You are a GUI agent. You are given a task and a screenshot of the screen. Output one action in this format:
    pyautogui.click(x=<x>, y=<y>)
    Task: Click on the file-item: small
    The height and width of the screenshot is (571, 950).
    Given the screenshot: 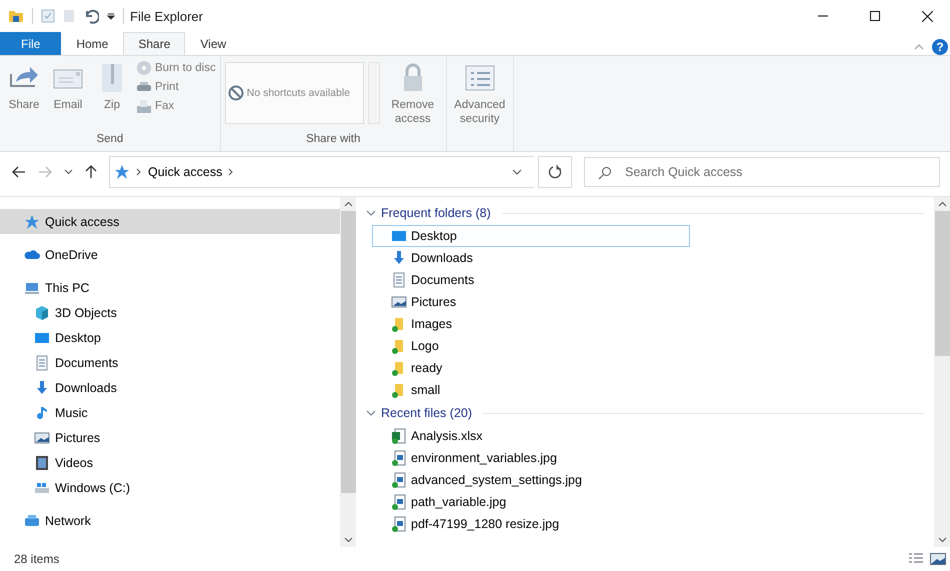 What is the action you would take?
    pyautogui.click(x=531, y=390)
    